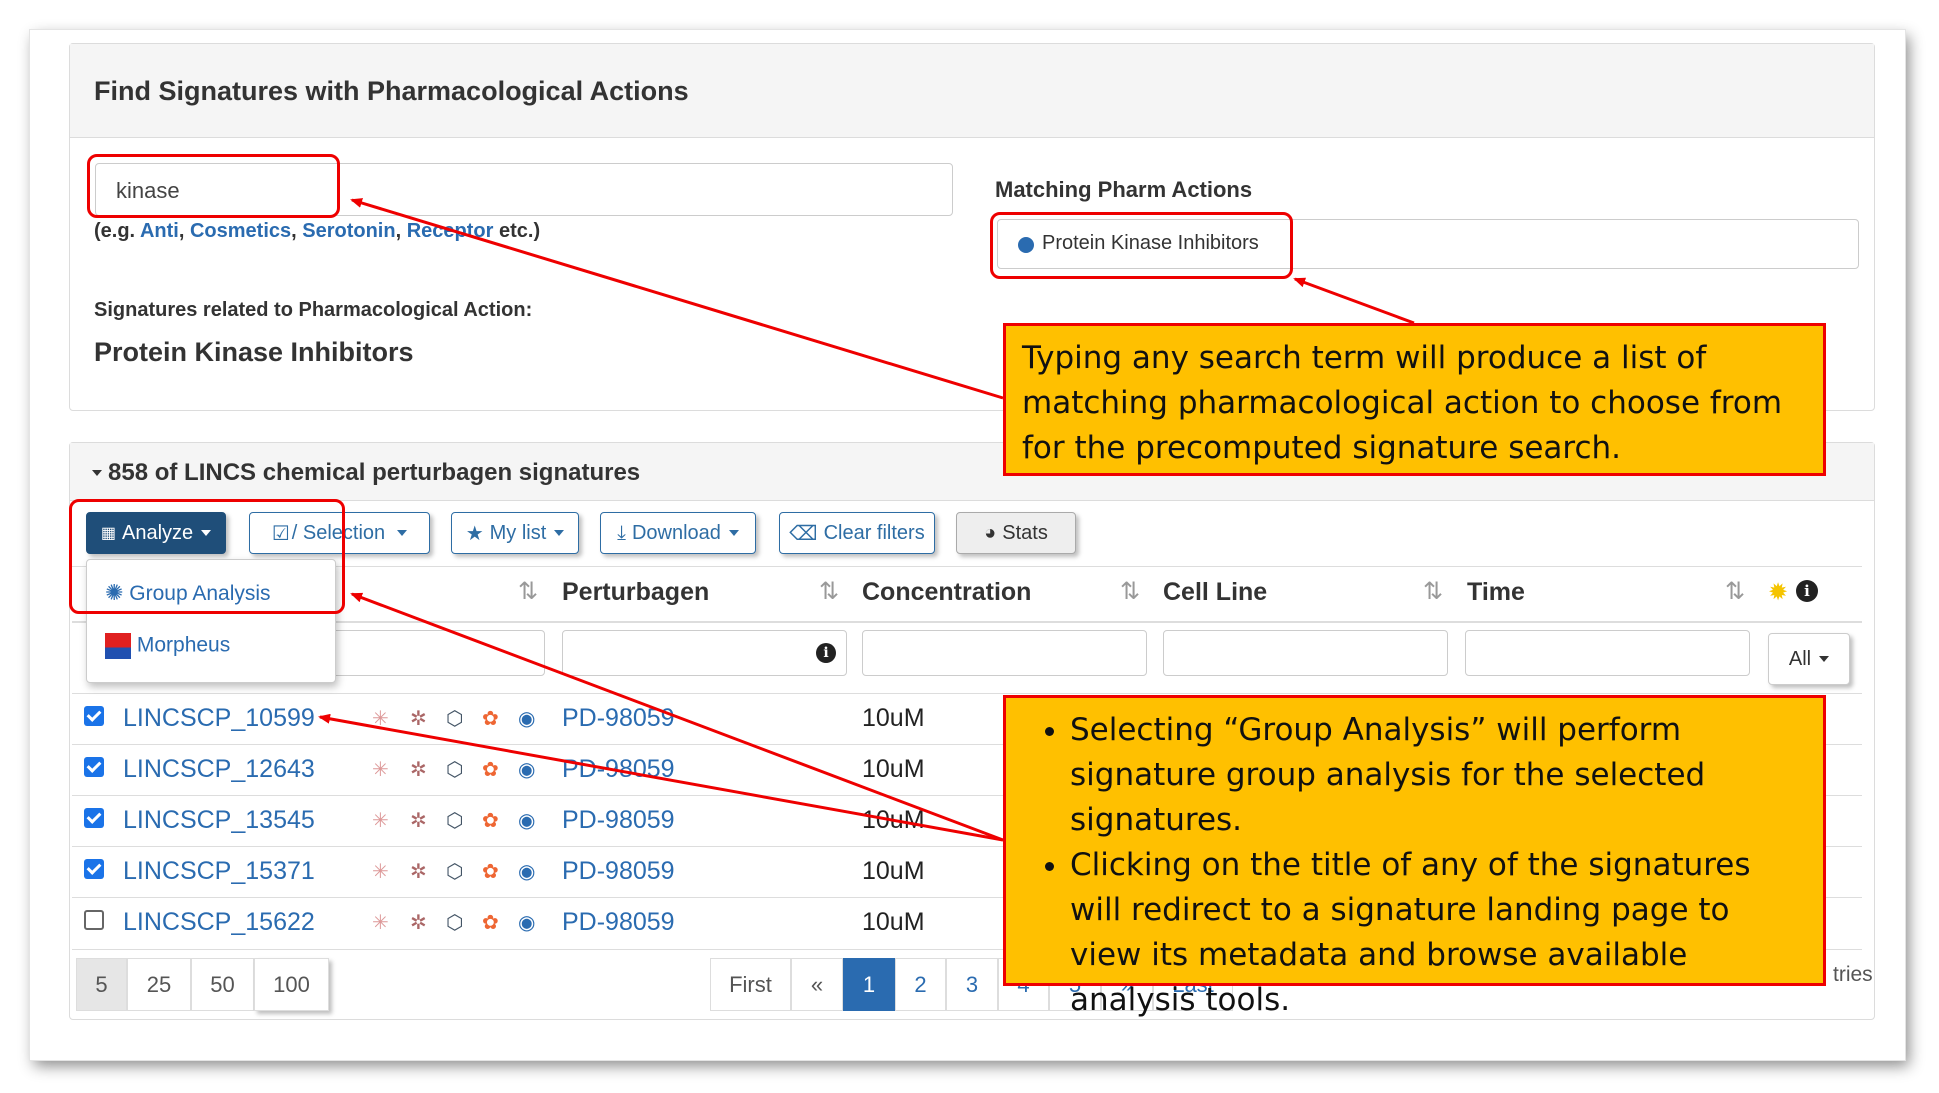 The width and height of the screenshot is (1939, 1093). I want to click on page-size-5: 5, so click(101, 984).